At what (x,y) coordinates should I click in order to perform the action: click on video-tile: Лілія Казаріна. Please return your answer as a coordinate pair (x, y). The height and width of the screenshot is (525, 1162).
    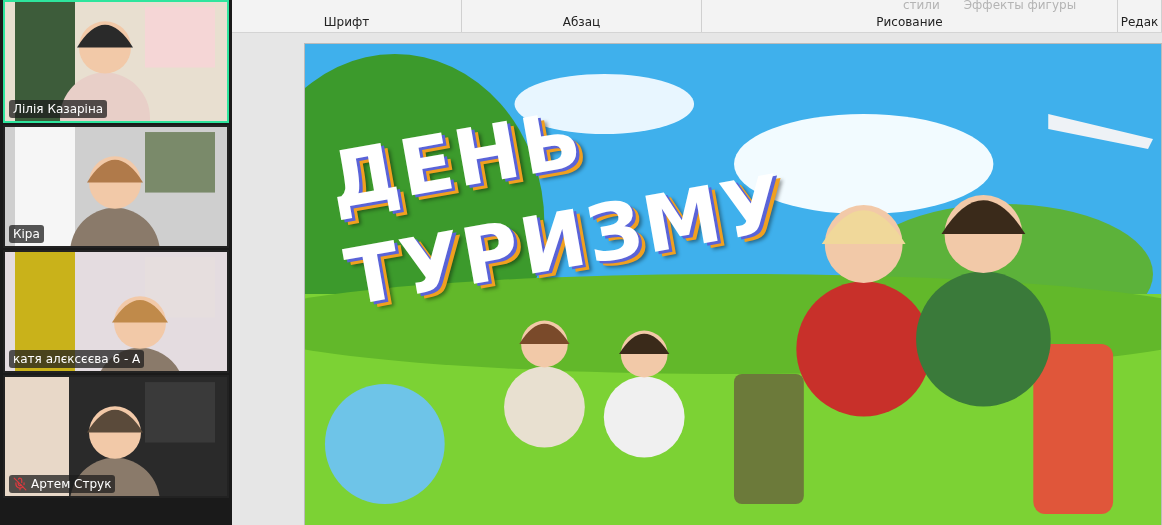
    Looking at the image, I should click on (116, 61).